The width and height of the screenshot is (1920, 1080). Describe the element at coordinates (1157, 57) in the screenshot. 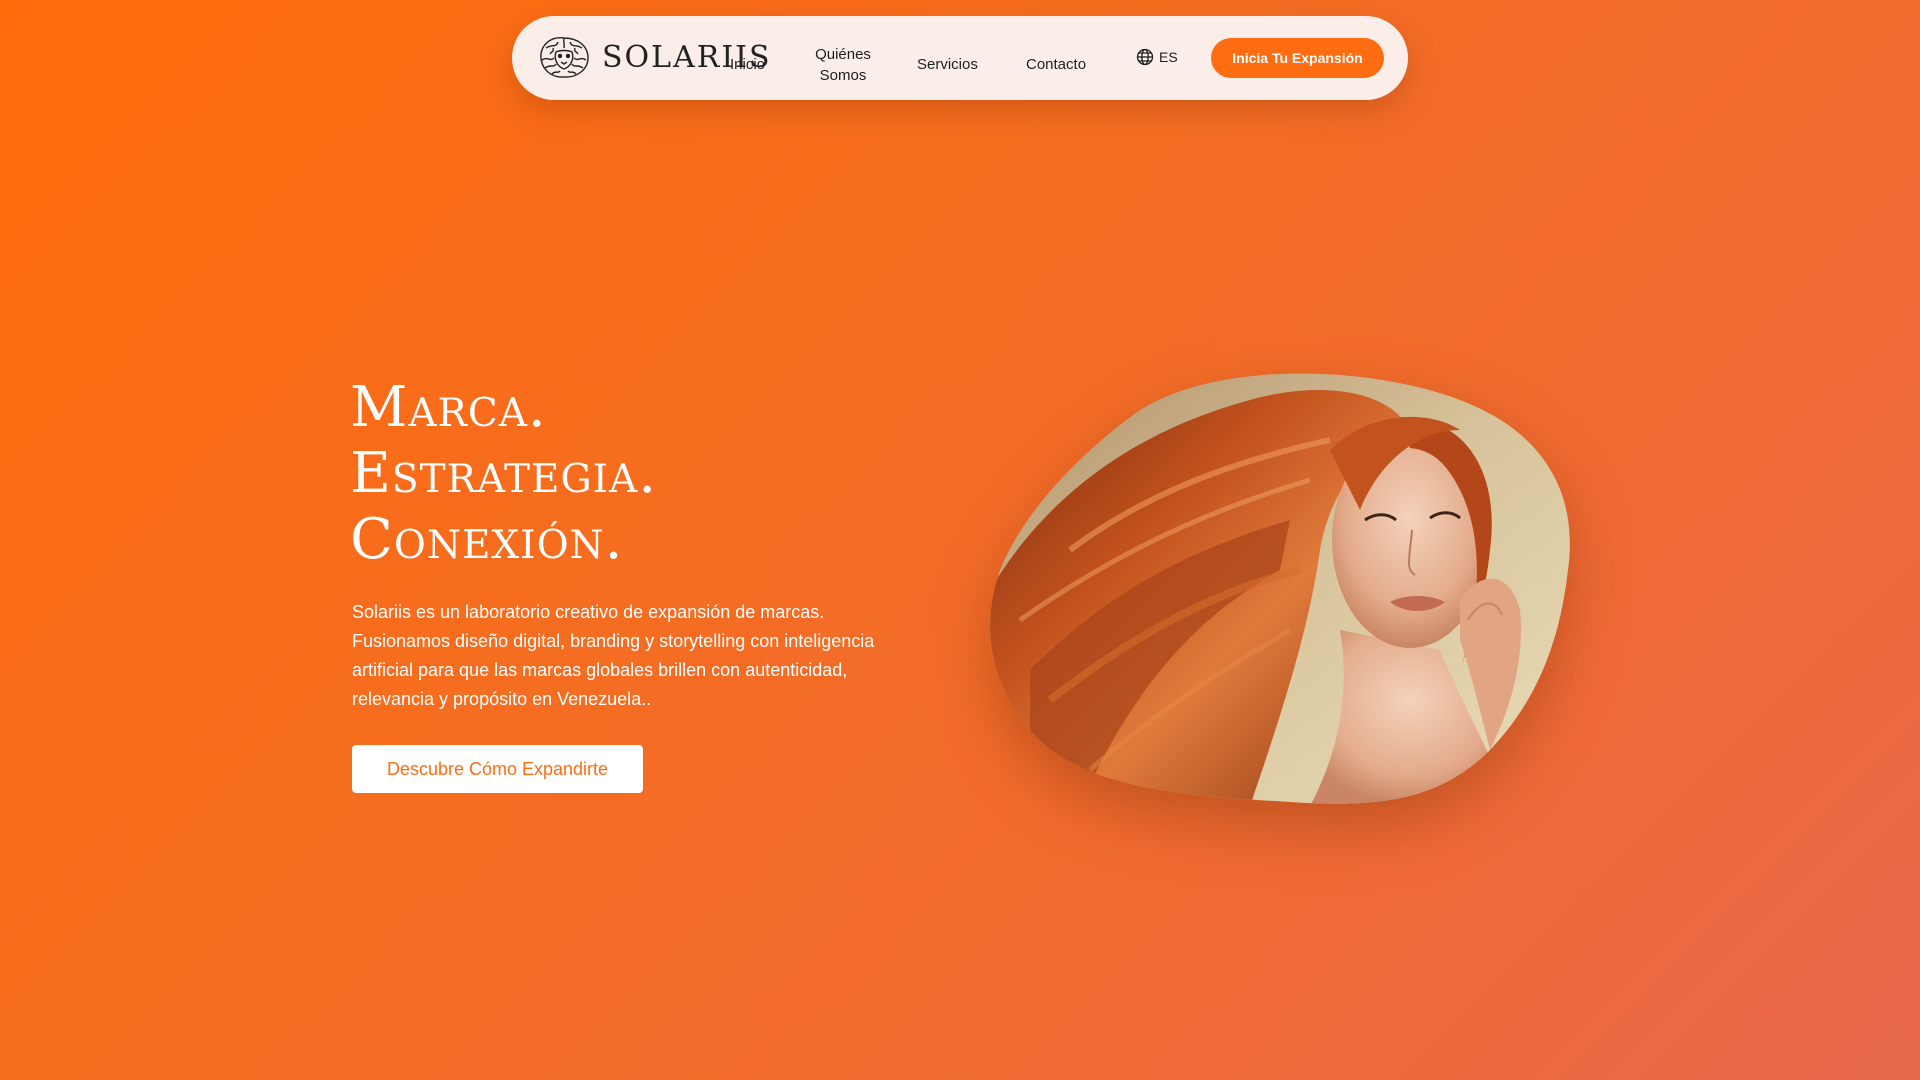

I see `language-selector: ES` at that location.